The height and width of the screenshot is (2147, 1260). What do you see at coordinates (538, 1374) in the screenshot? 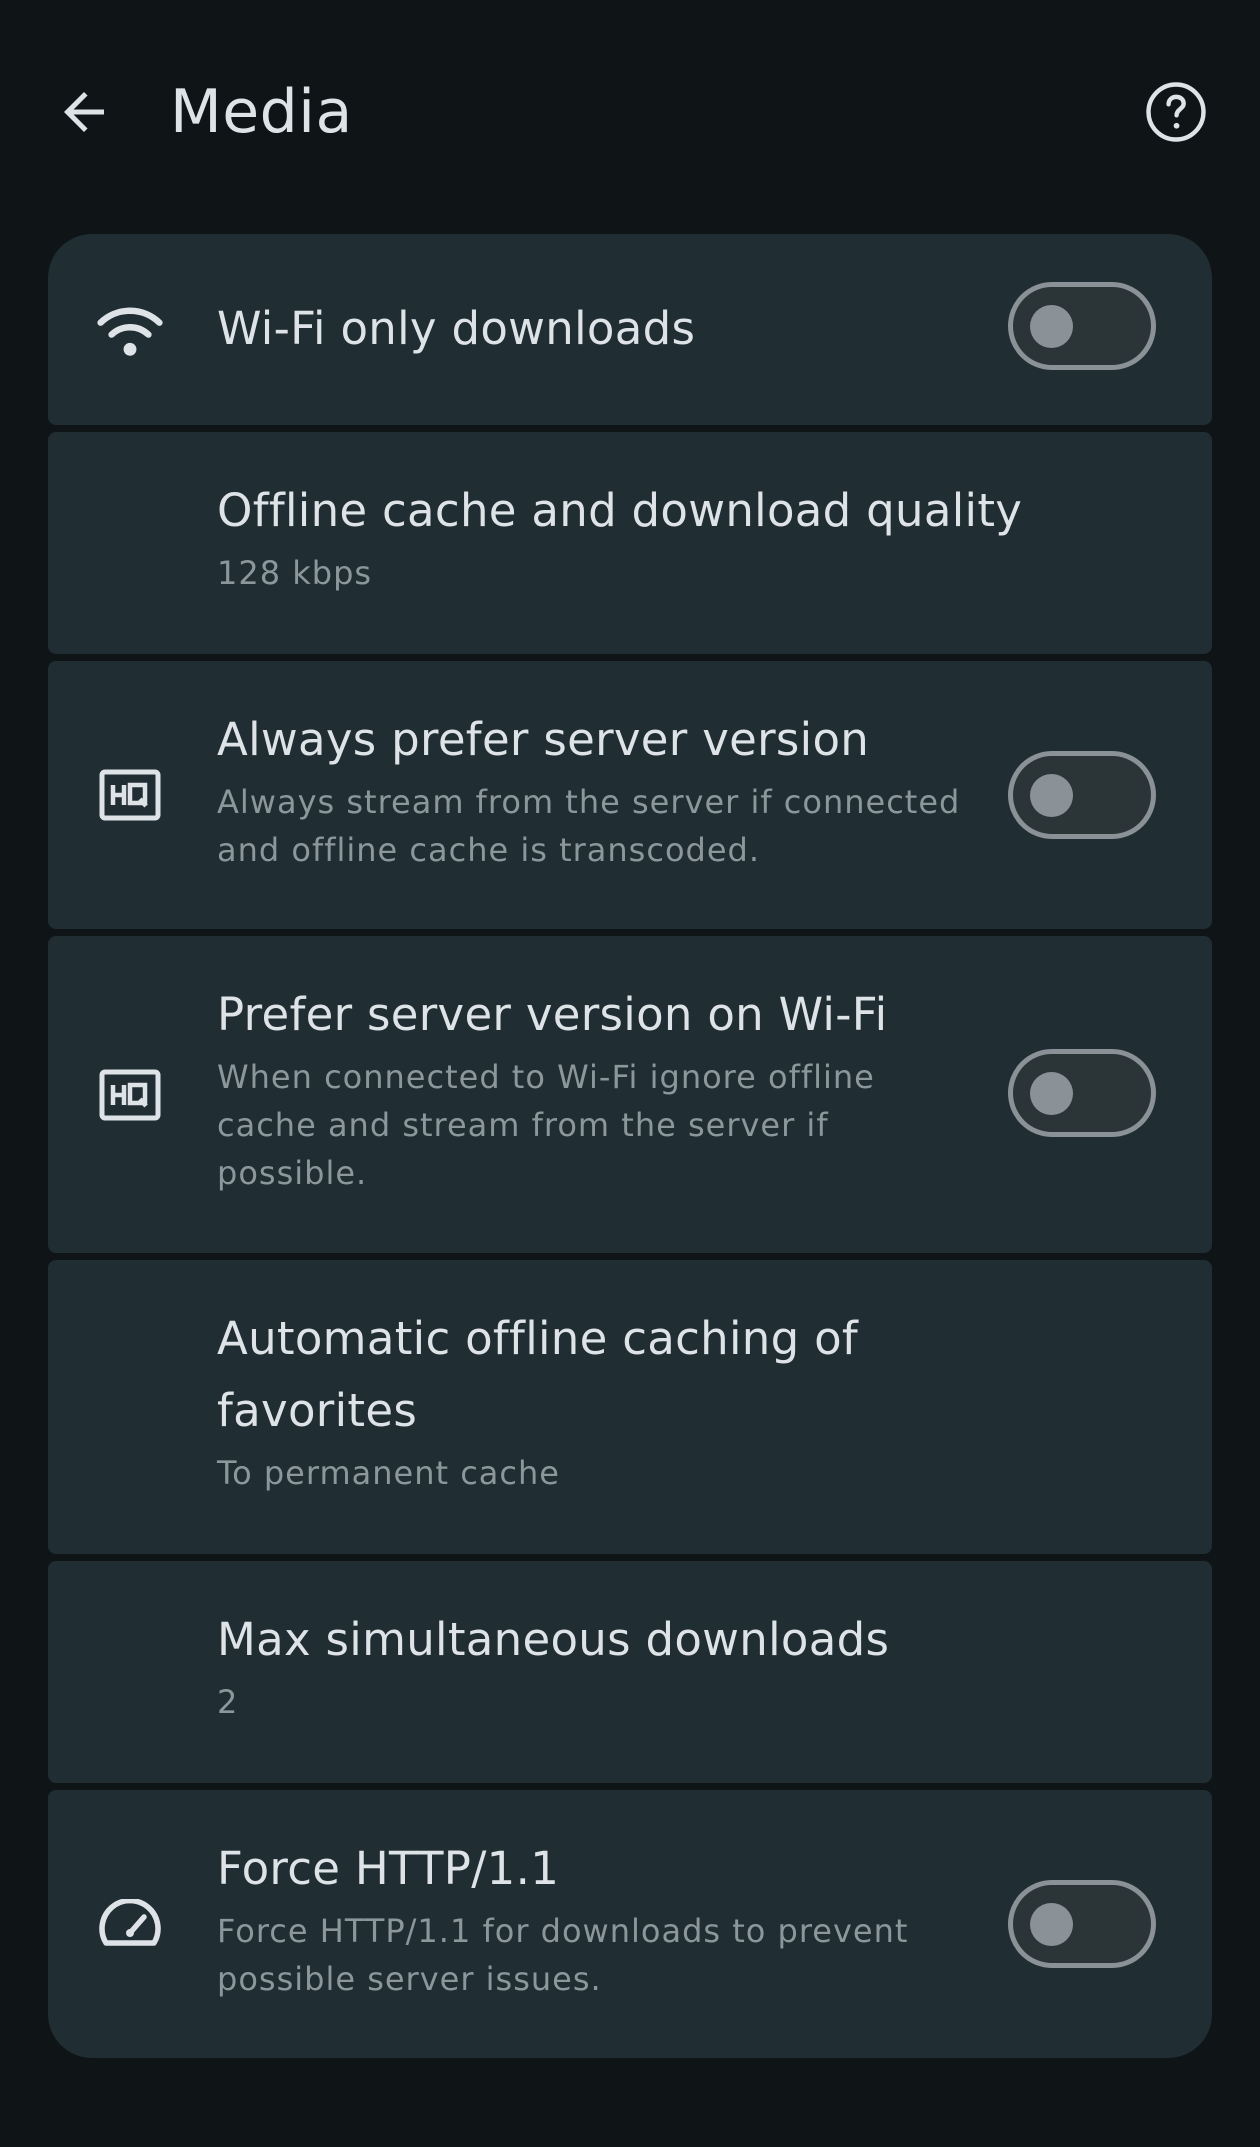
I see `setting-title: Automatic offline caching of favorites` at bounding box center [538, 1374].